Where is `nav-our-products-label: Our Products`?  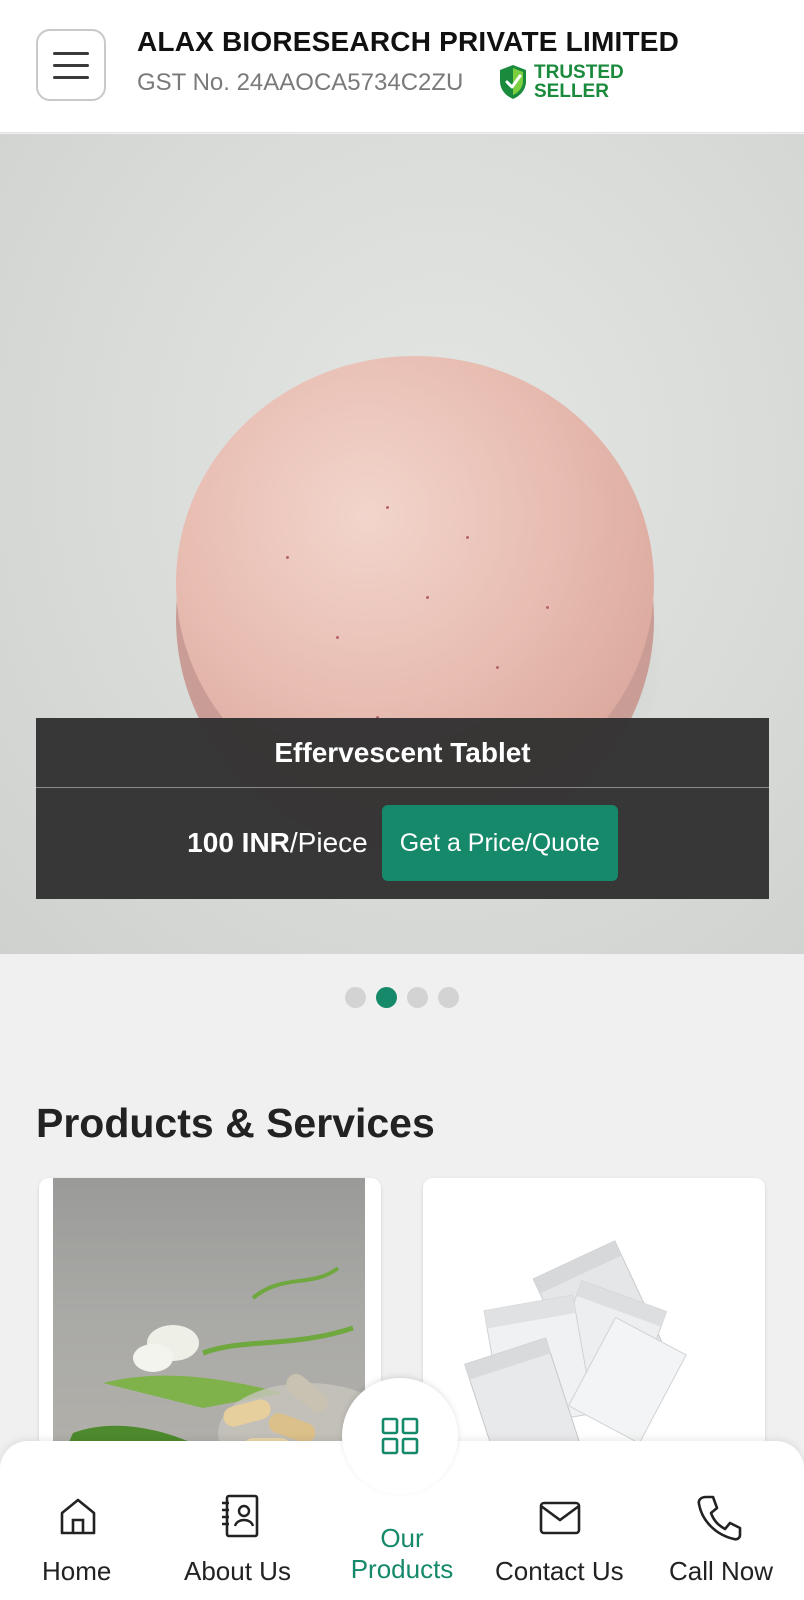 nav-our-products-label: Our Products is located at coordinates (402, 1554).